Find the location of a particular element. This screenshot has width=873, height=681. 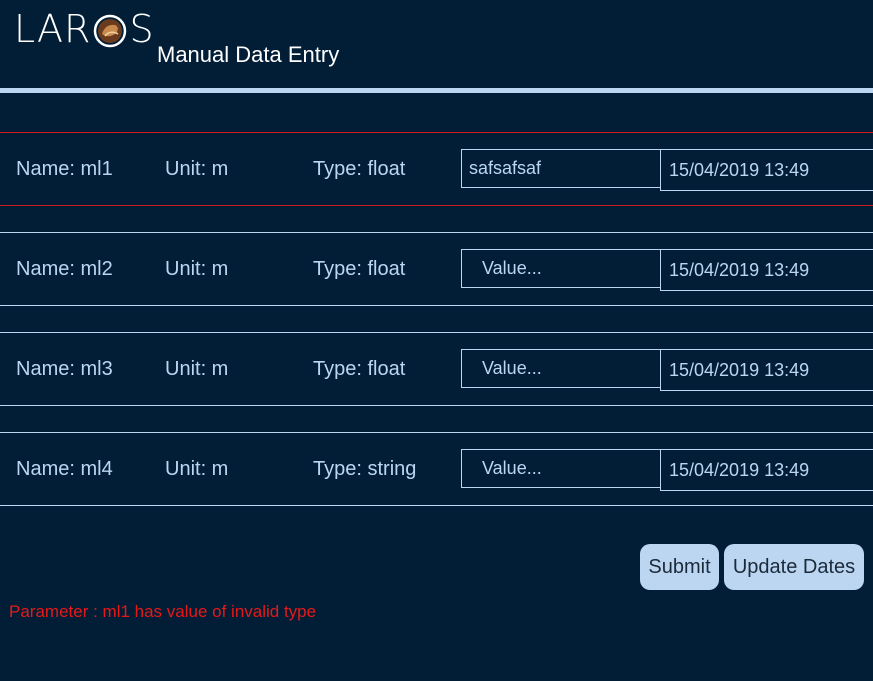

logo-emblem-icon is located at coordinates (110, 30).